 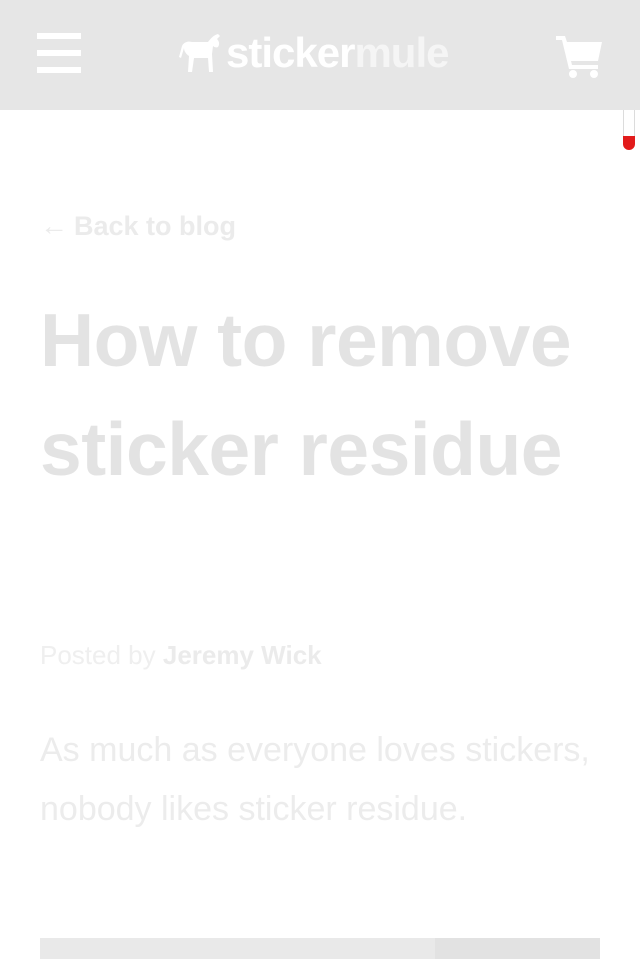 What do you see at coordinates (54, 225) in the screenshot?
I see `left-arrow-icon: ←` at bounding box center [54, 225].